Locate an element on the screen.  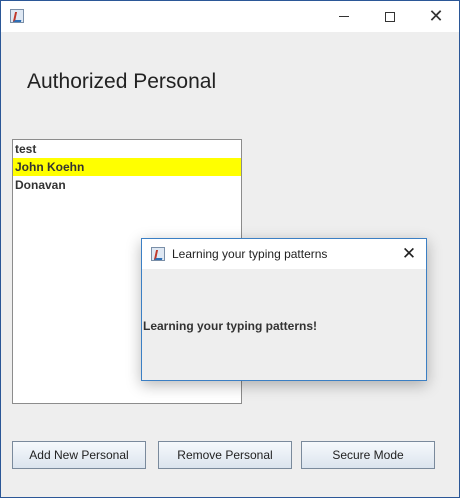
minimize-button is located at coordinates (344, 16).